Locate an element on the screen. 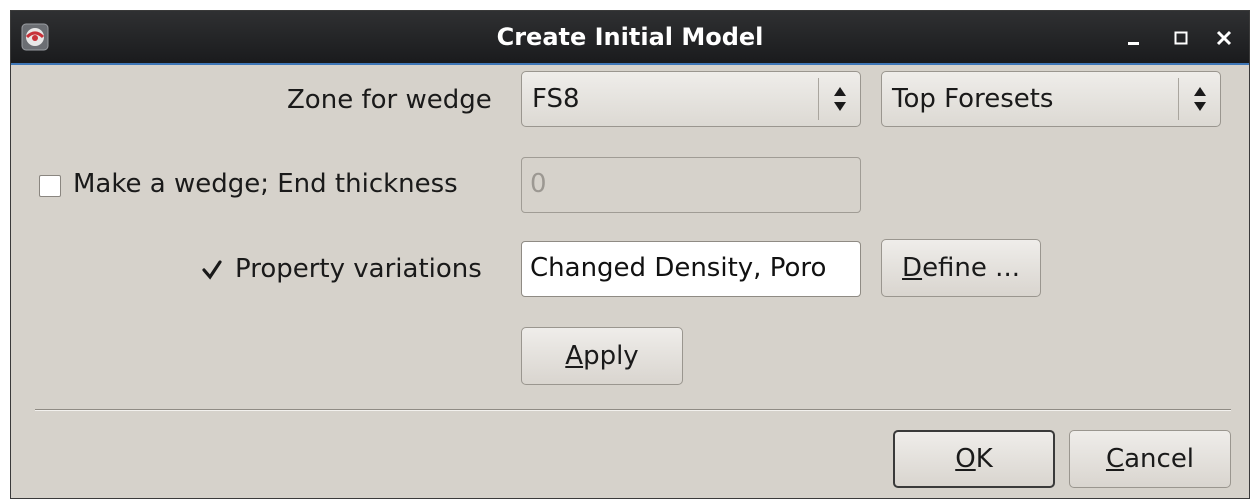 The width and height of the screenshot is (1254, 501). cancel-button: Cancel is located at coordinates (1150, 459).